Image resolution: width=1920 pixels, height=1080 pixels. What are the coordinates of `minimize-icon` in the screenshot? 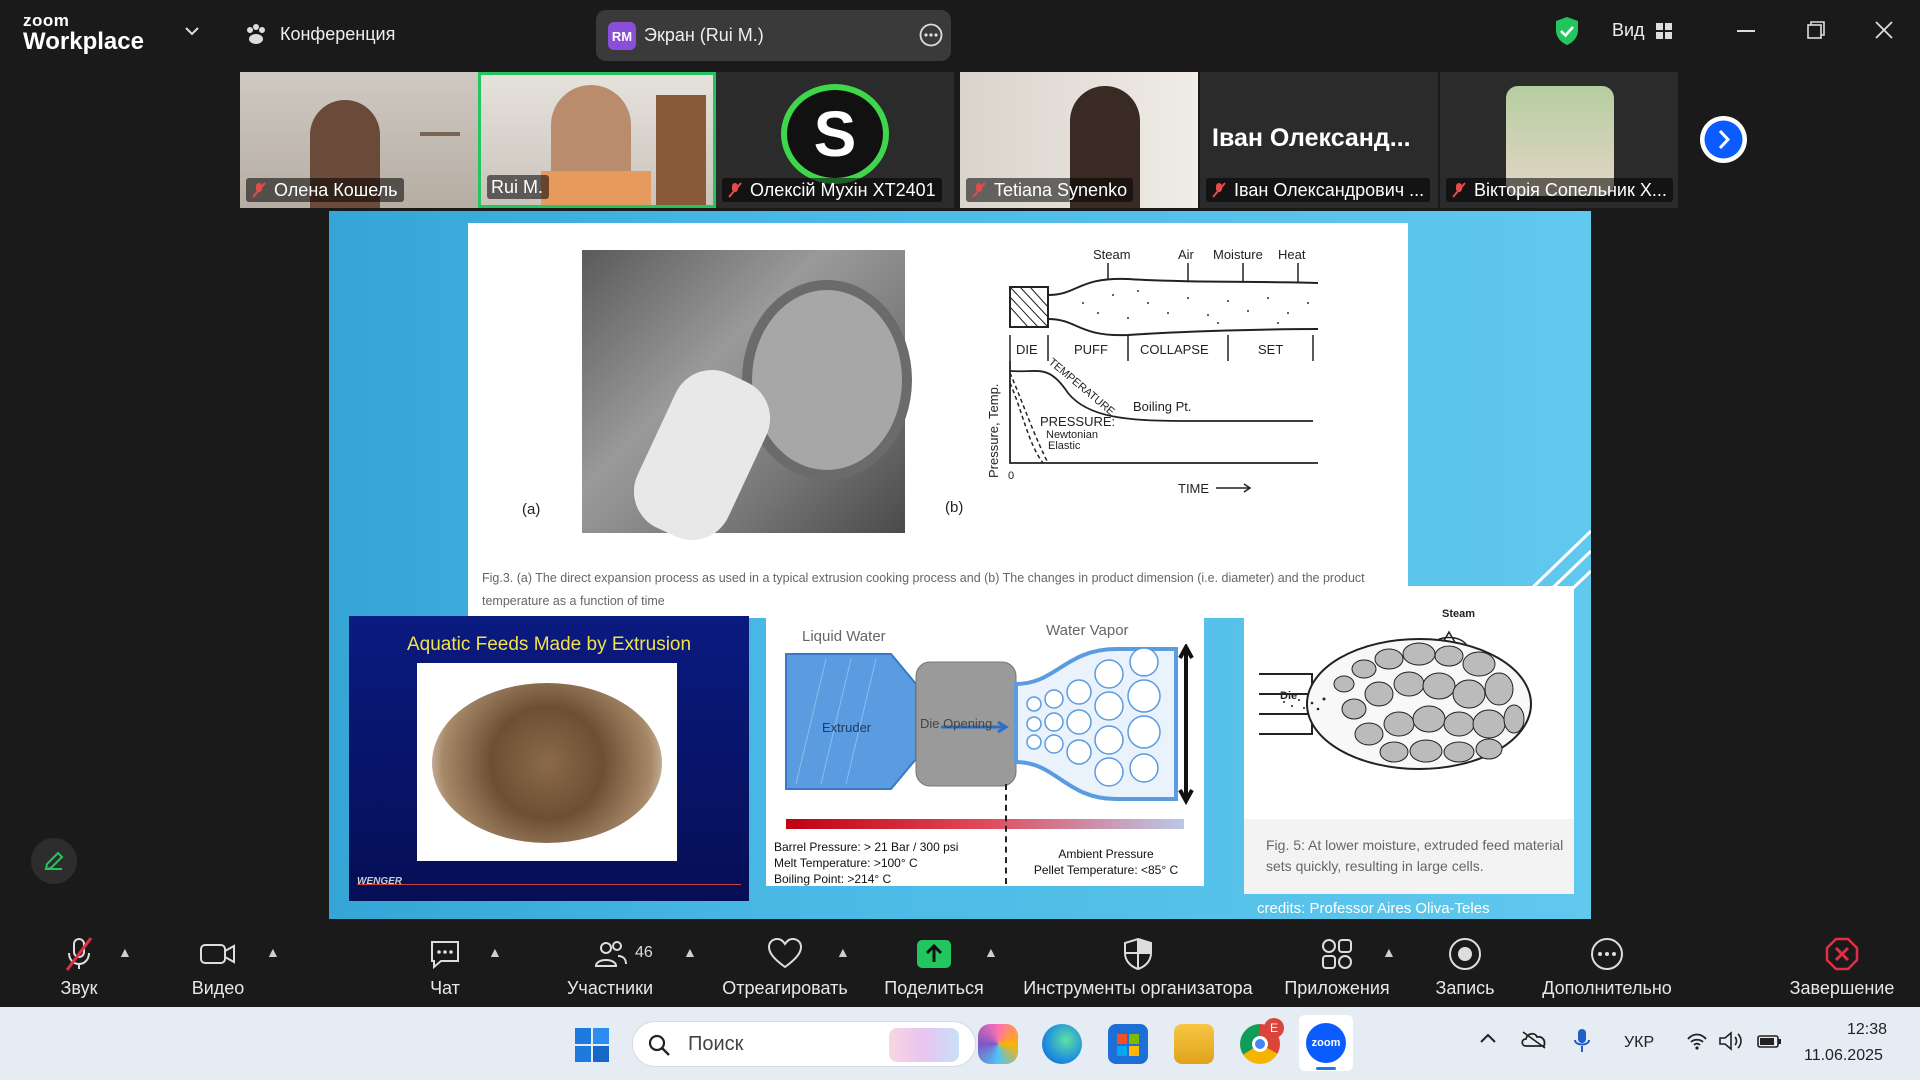 It's located at (1746, 31).